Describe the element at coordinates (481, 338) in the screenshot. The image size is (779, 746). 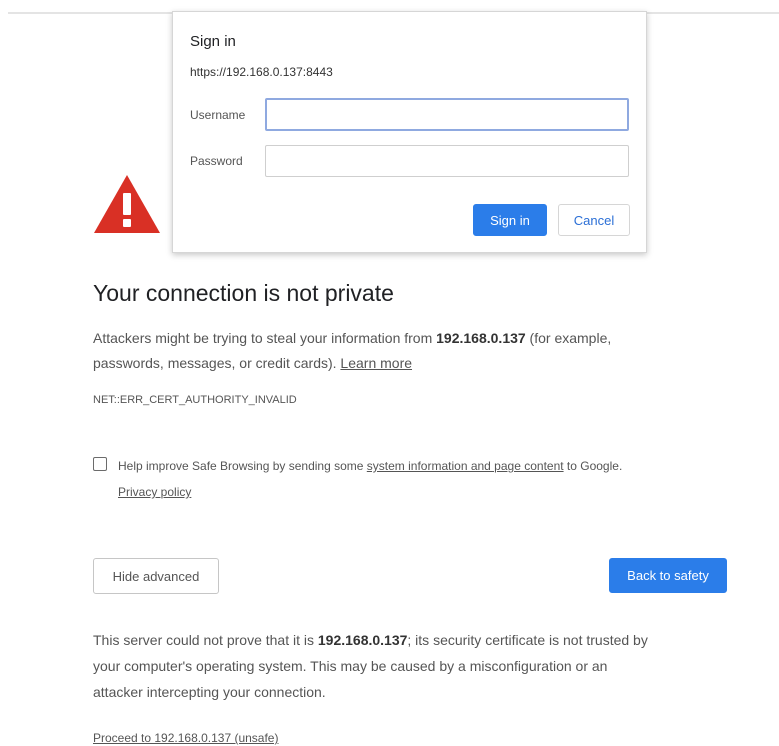
I see `host-name: 192.168.0.137` at that location.